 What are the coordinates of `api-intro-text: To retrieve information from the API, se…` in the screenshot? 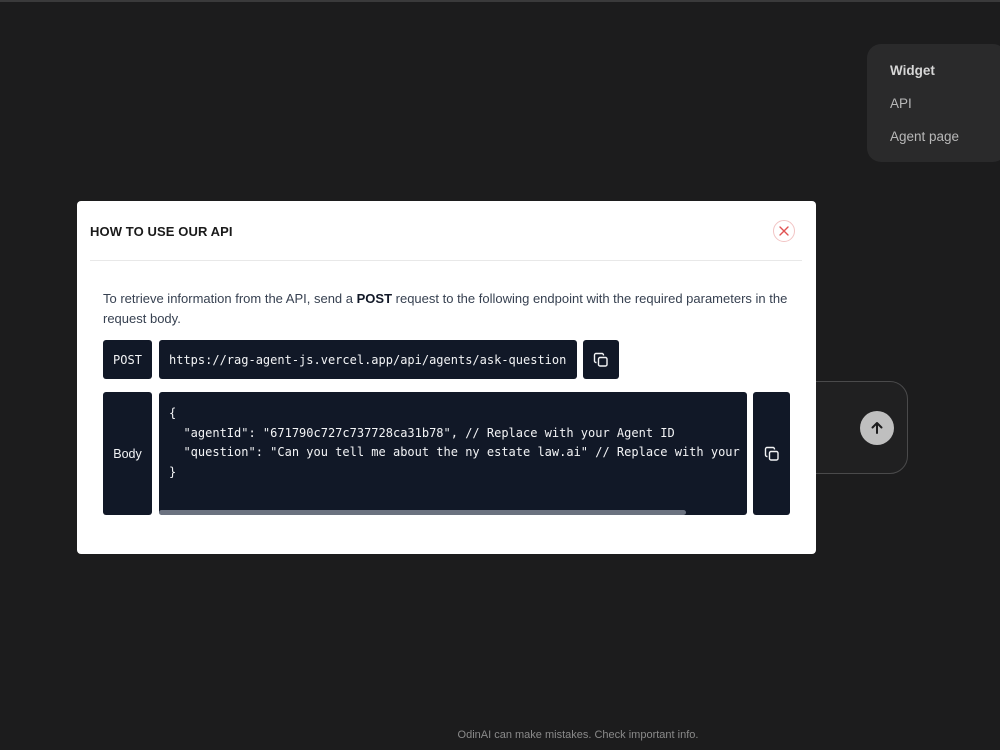 It's located at (448, 308).